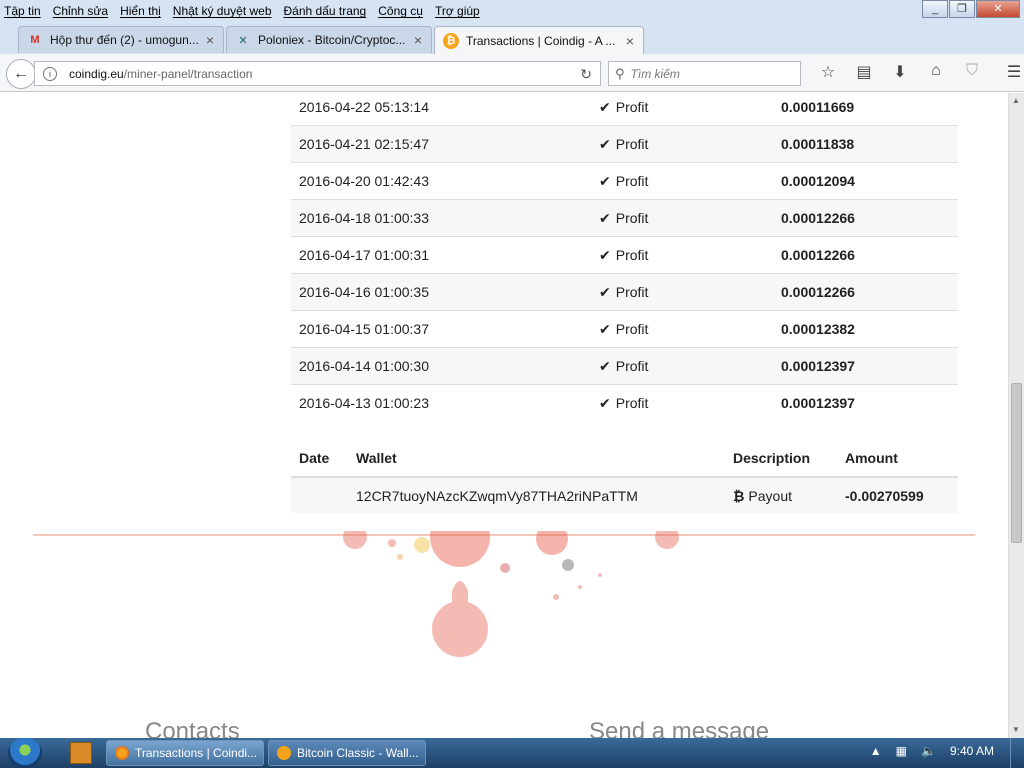 The width and height of the screenshot is (1024, 768). I want to click on menu-file: Tập tin, so click(22, 11).